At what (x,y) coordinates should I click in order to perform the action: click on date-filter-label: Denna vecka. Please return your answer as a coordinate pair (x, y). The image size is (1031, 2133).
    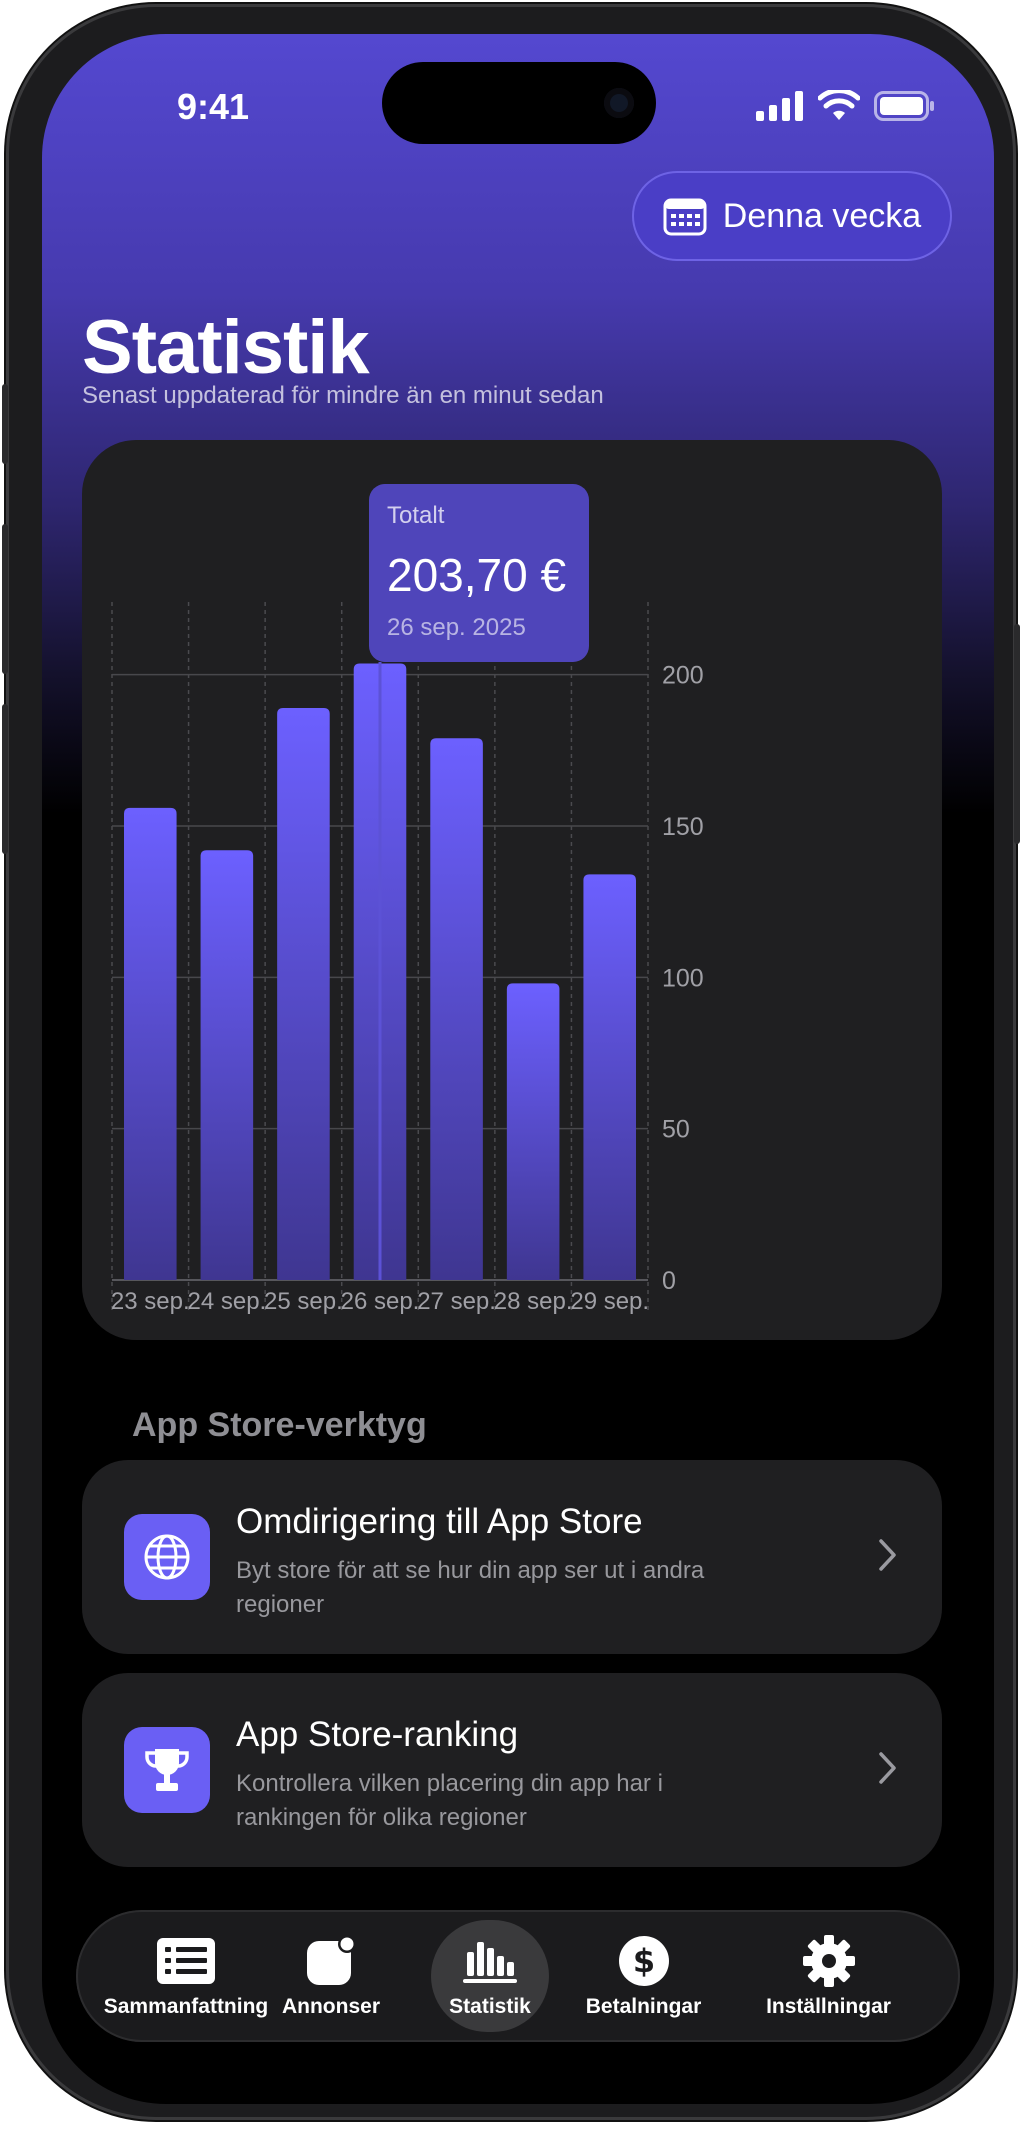
    Looking at the image, I should click on (822, 215).